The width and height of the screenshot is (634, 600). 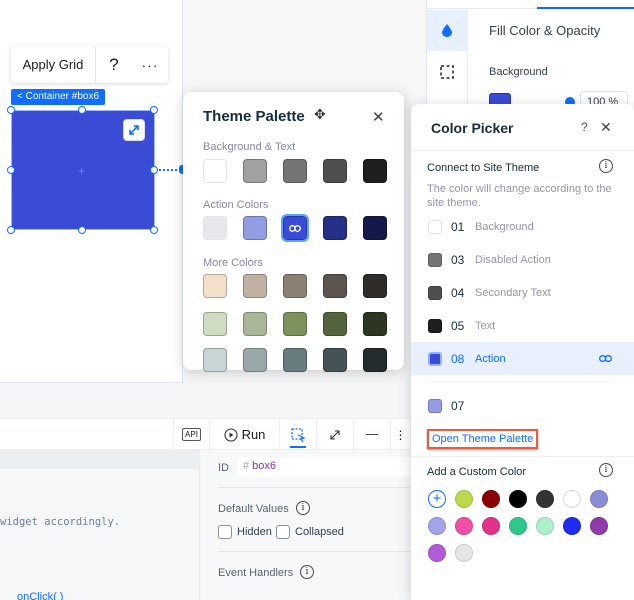 I want to click on color-number: 03, so click(x=458, y=259).